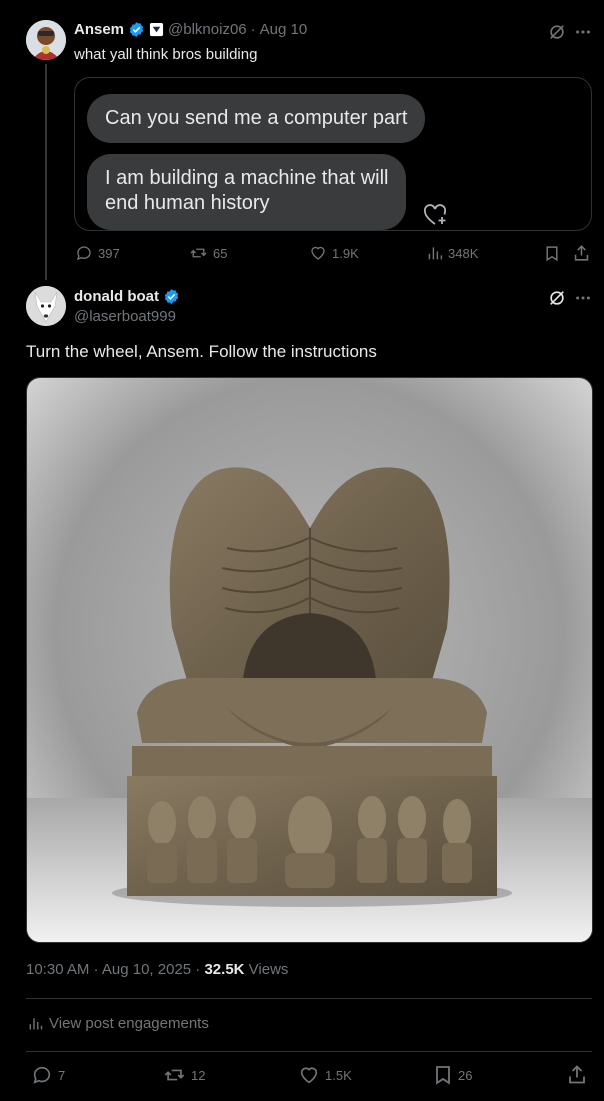 The image size is (604, 1101). I want to click on repost-count: 65, so click(220, 253).